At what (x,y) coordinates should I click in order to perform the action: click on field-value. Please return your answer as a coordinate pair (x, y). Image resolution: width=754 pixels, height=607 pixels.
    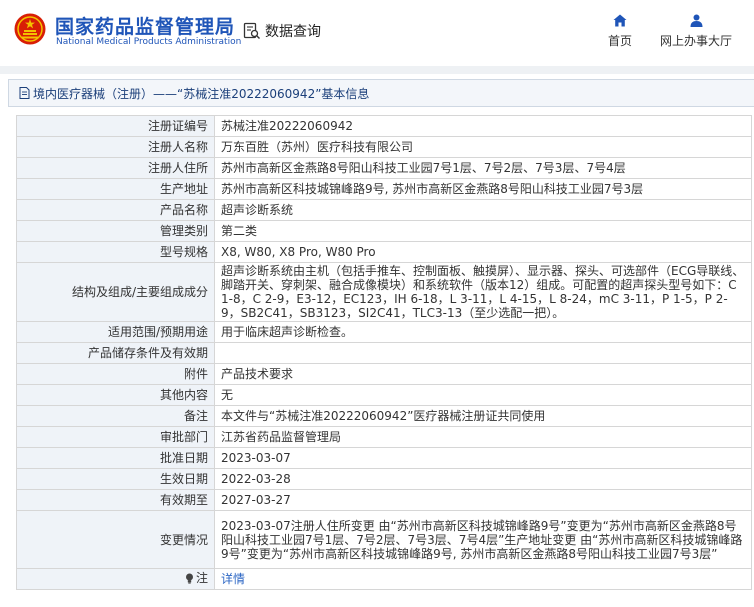
    Looking at the image, I should click on (483, 353).